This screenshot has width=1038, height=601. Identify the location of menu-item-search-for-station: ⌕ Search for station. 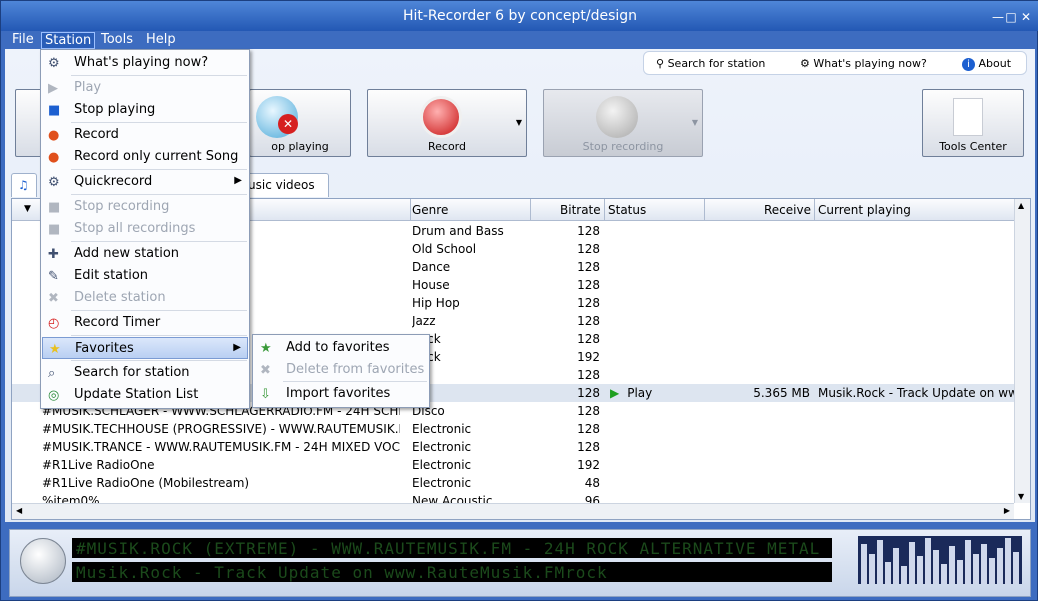
(145, 373).